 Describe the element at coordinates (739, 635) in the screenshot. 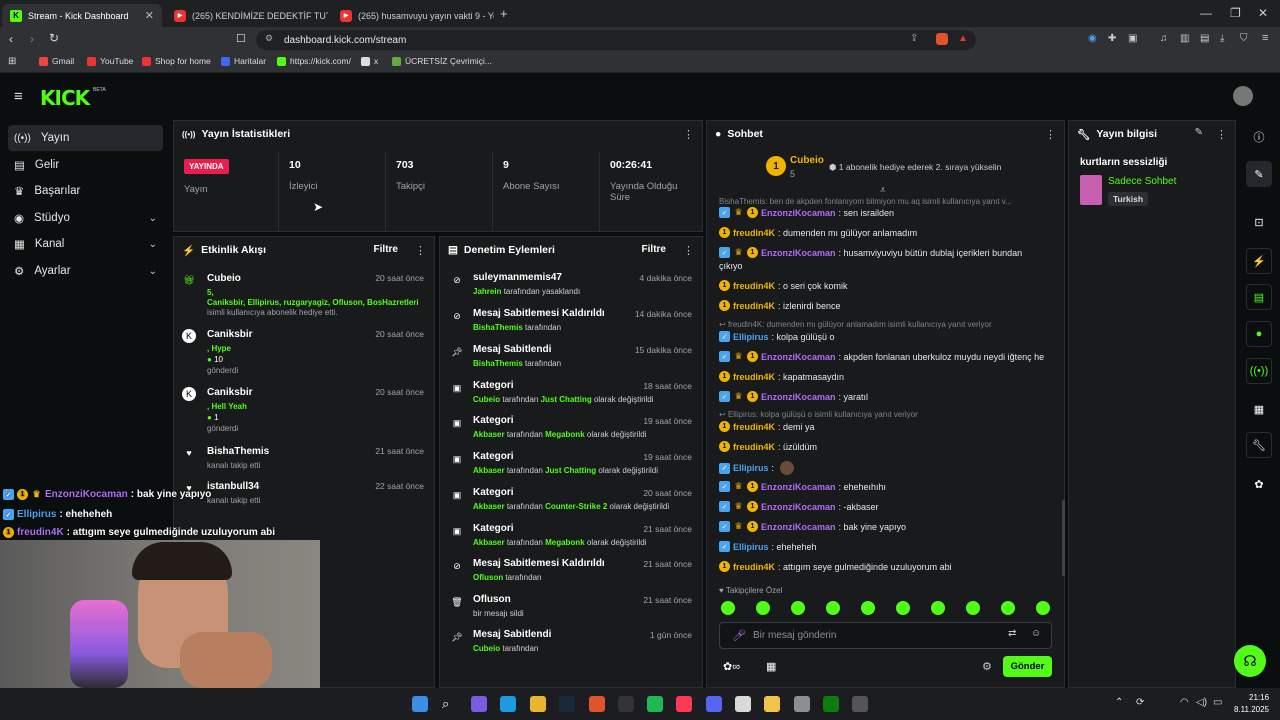

I see `microphone-icon: 🎤︎` at that location.